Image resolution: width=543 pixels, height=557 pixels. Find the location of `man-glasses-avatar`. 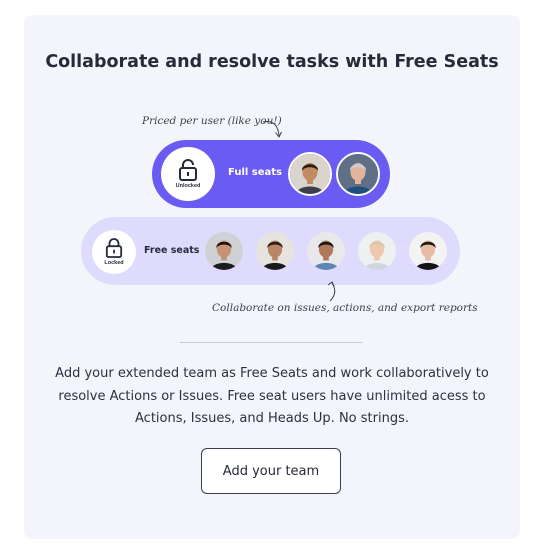

man-glasses-avatar is located at coordinates (326, 251).